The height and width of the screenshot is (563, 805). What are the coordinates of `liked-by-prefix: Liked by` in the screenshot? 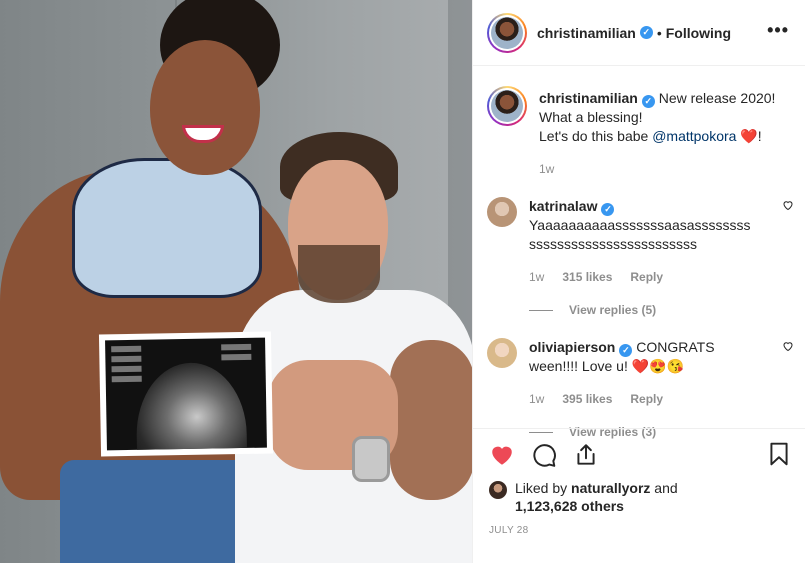 It's located at (543, 488).